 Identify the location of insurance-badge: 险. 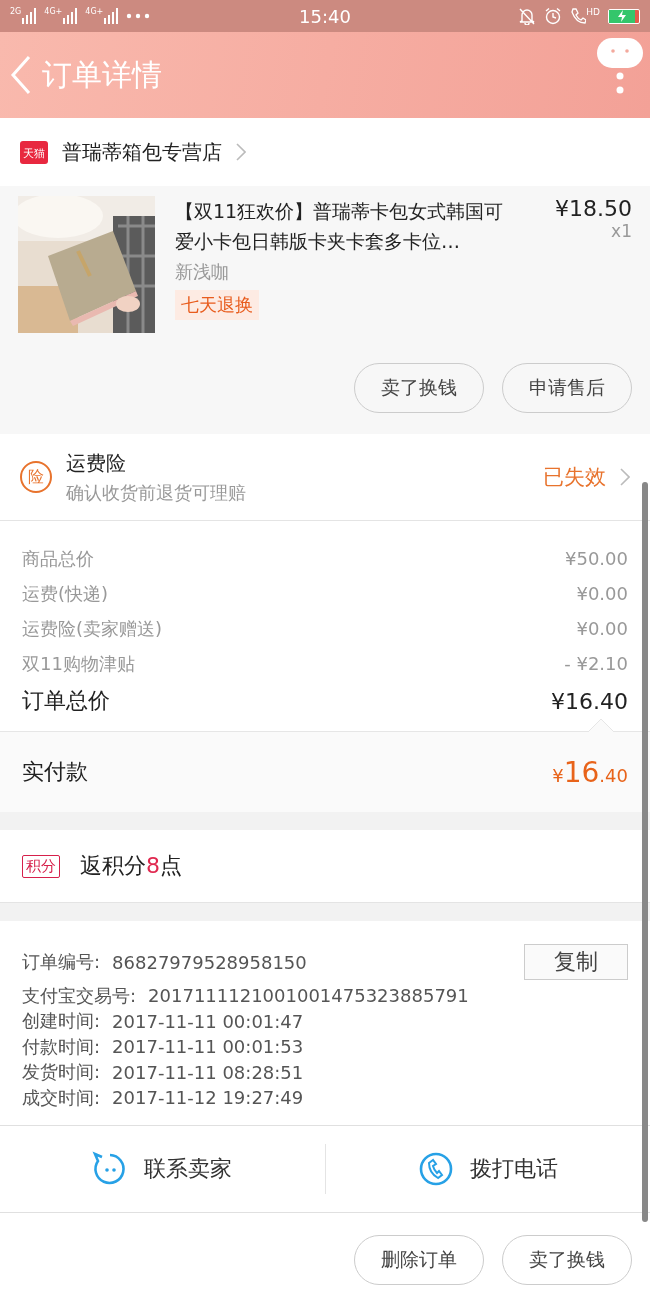
(36, 477).